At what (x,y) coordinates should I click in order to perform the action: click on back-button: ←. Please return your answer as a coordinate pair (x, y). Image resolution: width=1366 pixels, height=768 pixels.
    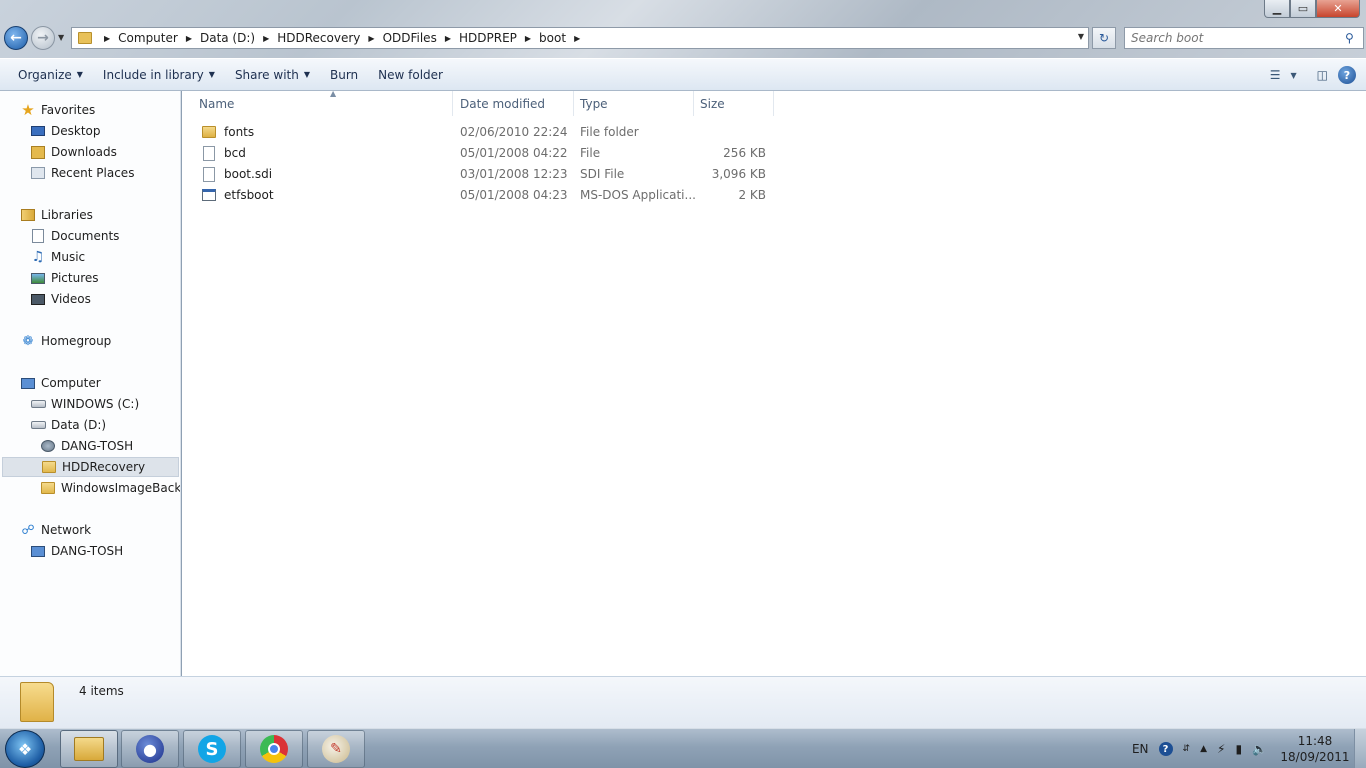
    Looking at the image, I should click on (16, 38).